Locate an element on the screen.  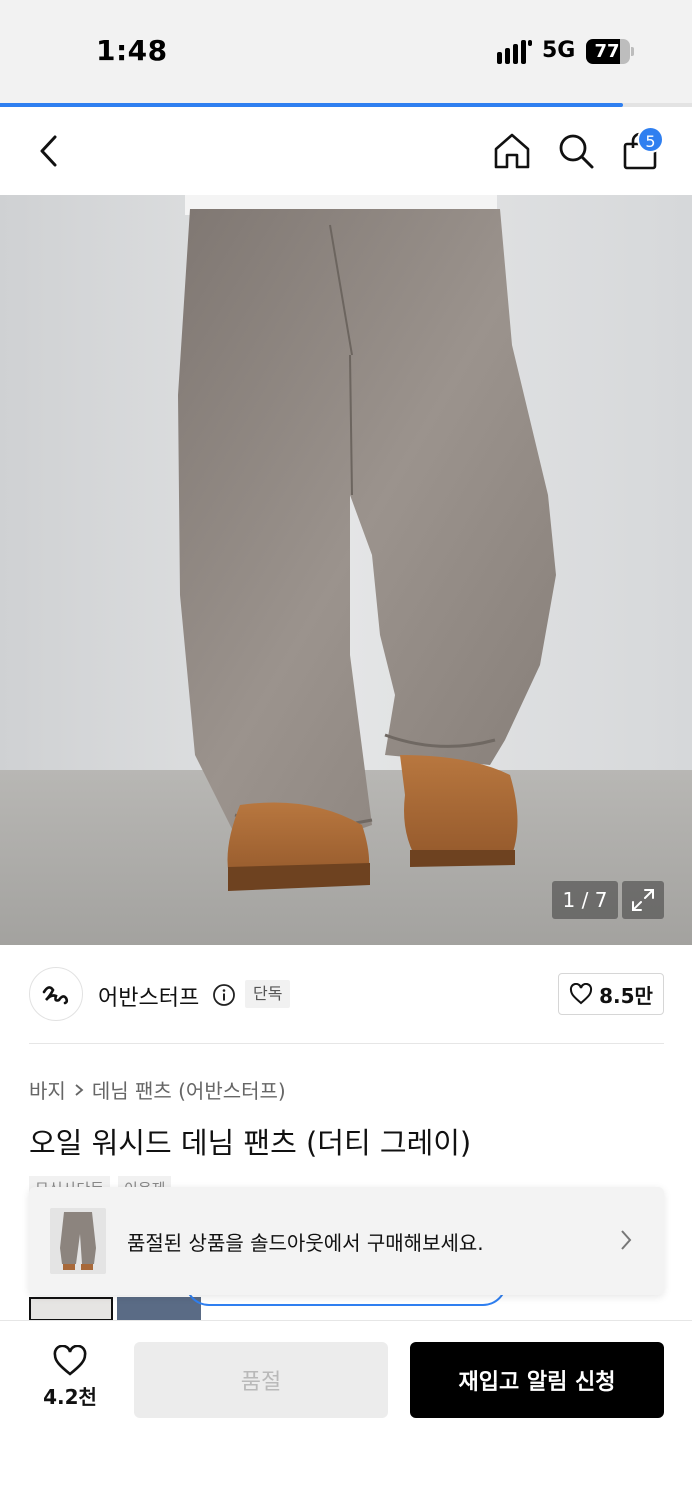
home-icon is located at coordinates (512, 151).